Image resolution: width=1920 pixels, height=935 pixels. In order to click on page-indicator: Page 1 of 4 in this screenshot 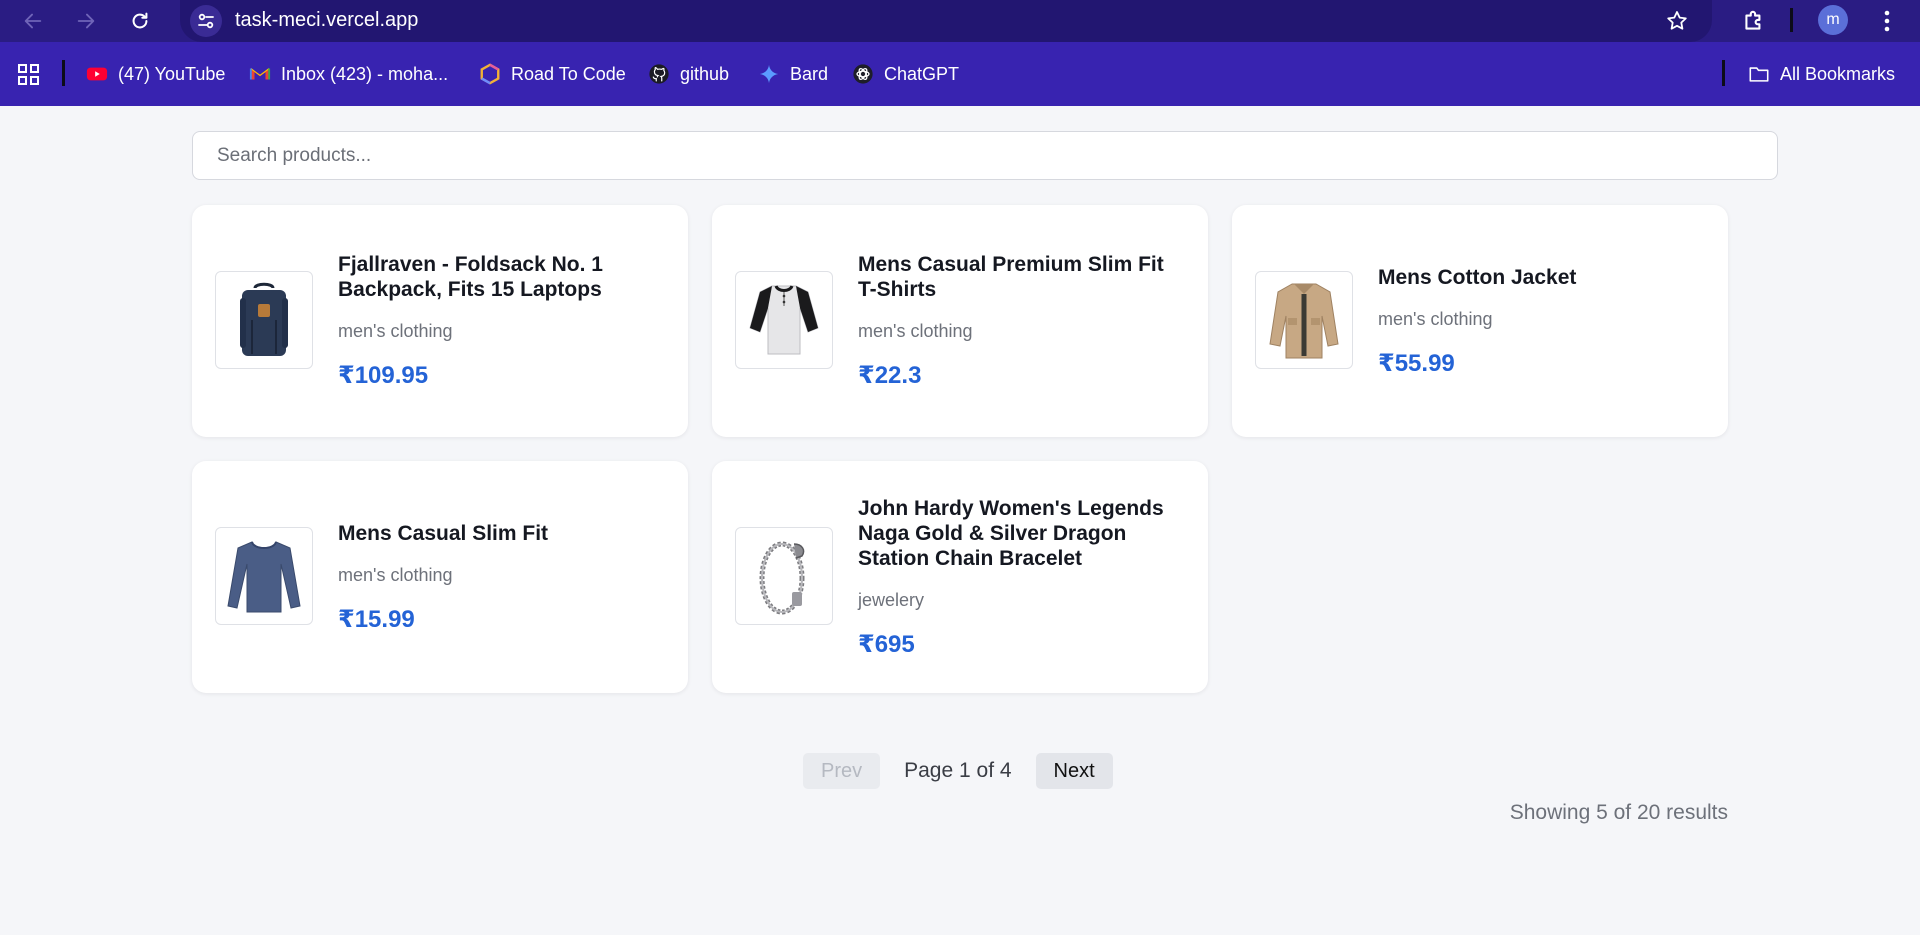, I will do `click(958, 770)`.